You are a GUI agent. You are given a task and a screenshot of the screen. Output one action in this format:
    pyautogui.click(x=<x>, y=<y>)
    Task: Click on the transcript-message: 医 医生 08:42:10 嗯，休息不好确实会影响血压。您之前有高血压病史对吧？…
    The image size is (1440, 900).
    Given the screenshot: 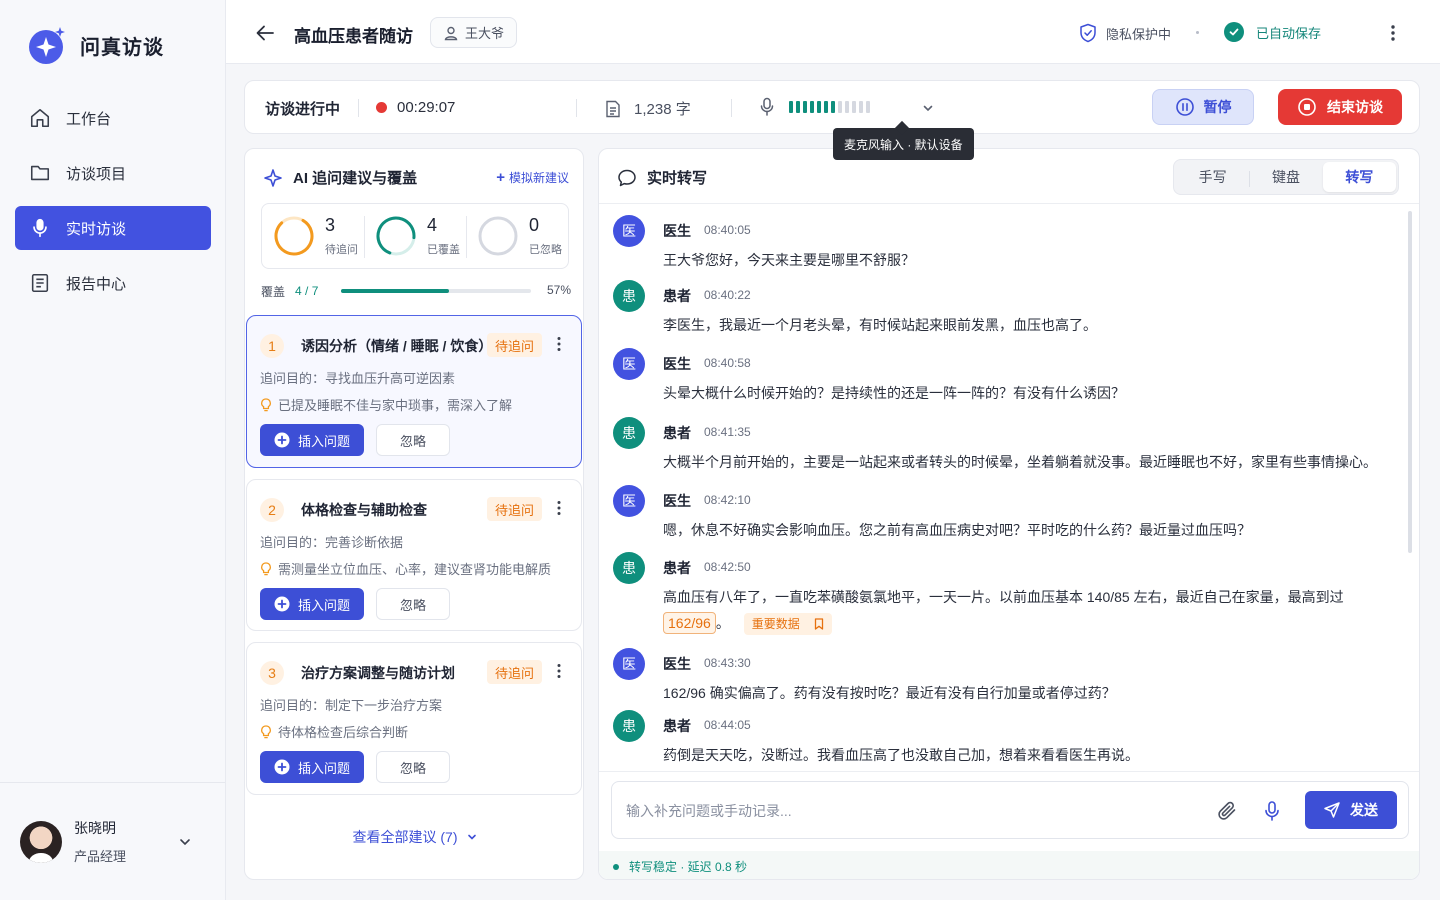 What is the action you would take?
    pyautogui.click(x=1003, y=511)
    